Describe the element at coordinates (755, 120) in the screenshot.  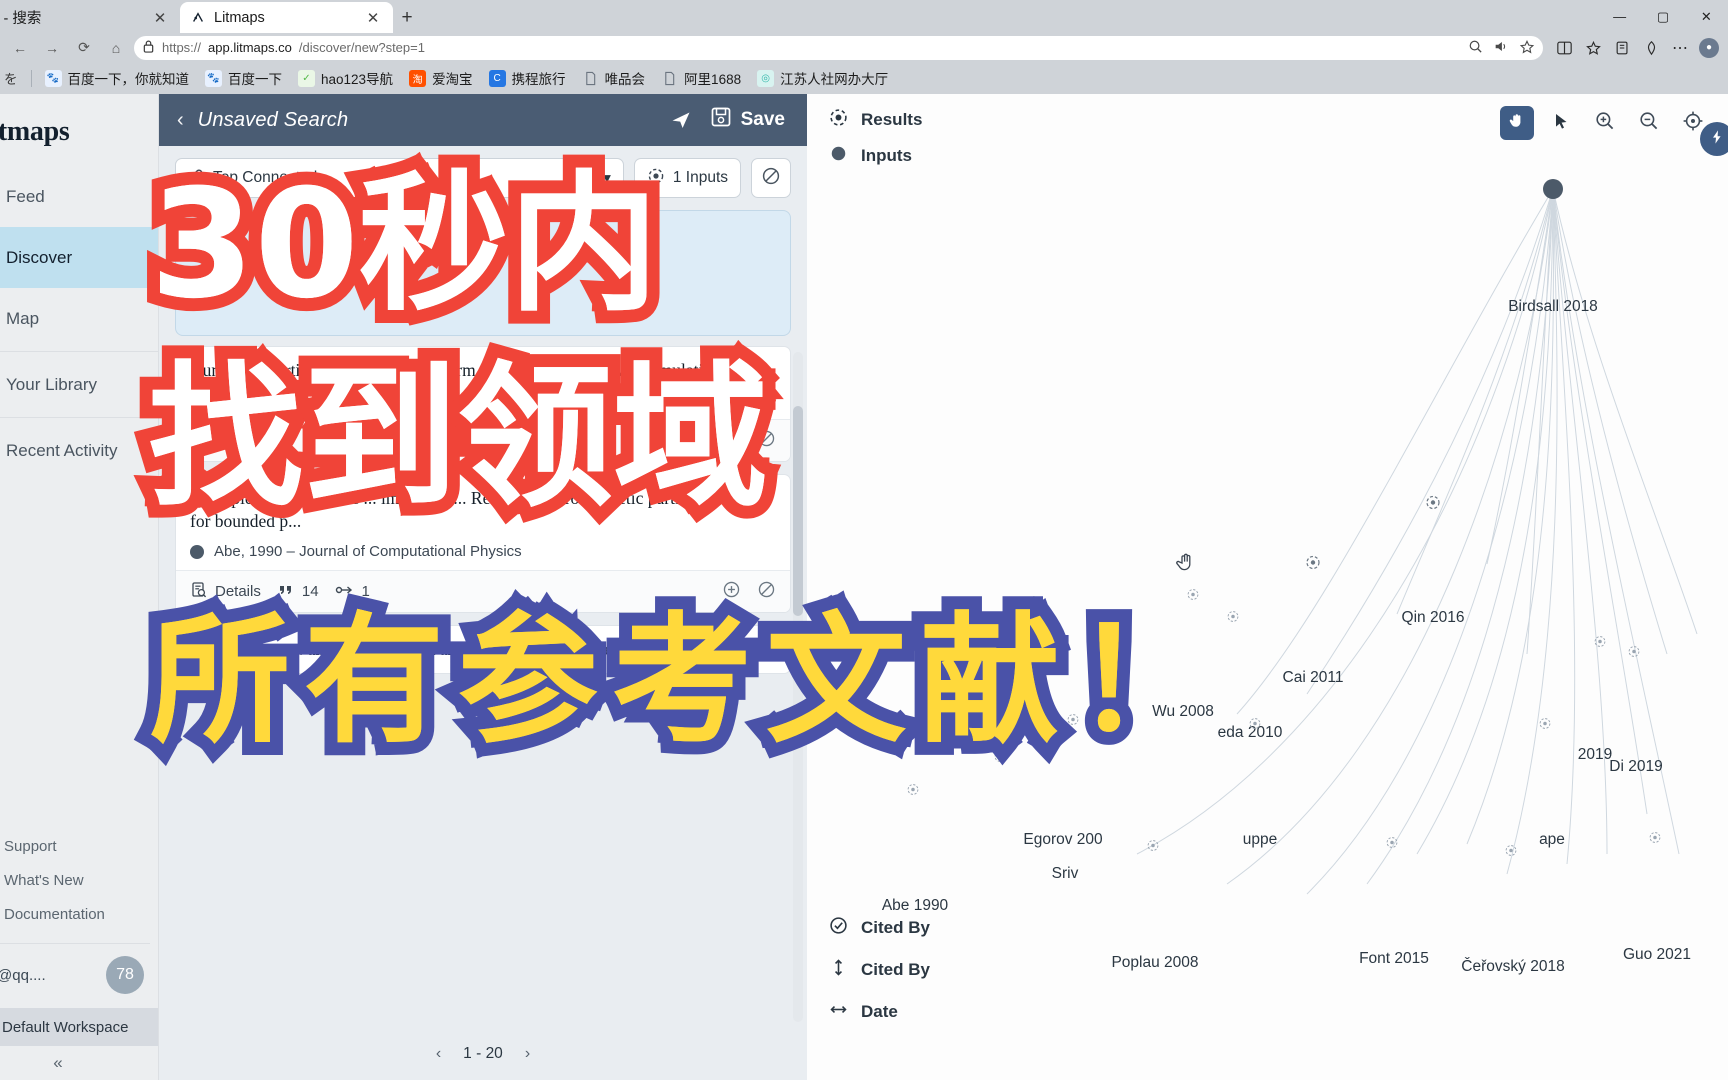
I see `save-button: Save` at that location.